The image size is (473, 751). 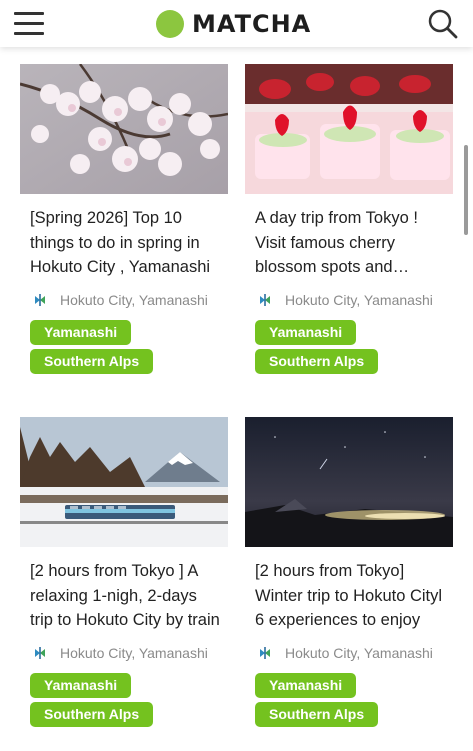 I want to click on logo-green-dot, so click(x=170, y=24).